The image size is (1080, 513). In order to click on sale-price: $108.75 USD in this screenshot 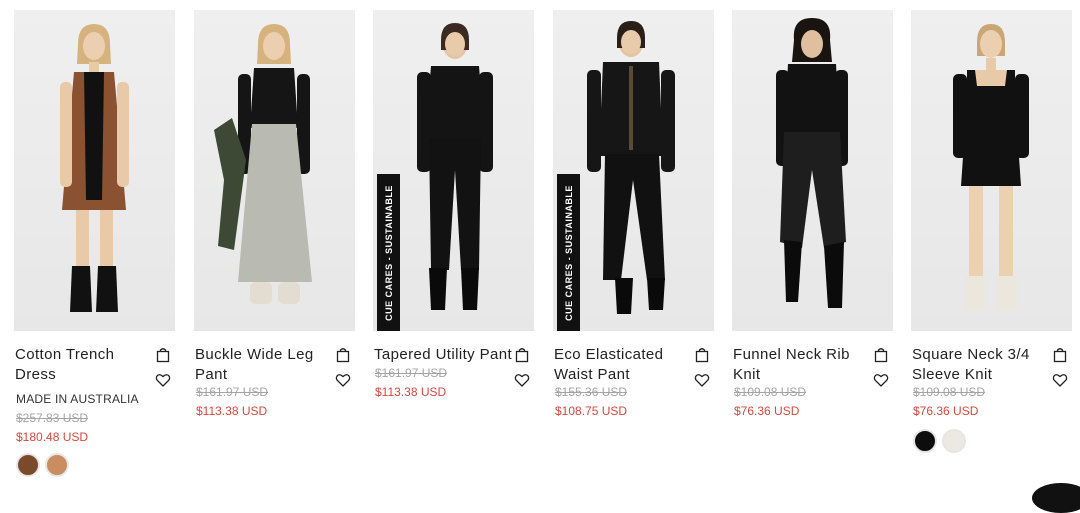, I will do `click(591, 411)`.